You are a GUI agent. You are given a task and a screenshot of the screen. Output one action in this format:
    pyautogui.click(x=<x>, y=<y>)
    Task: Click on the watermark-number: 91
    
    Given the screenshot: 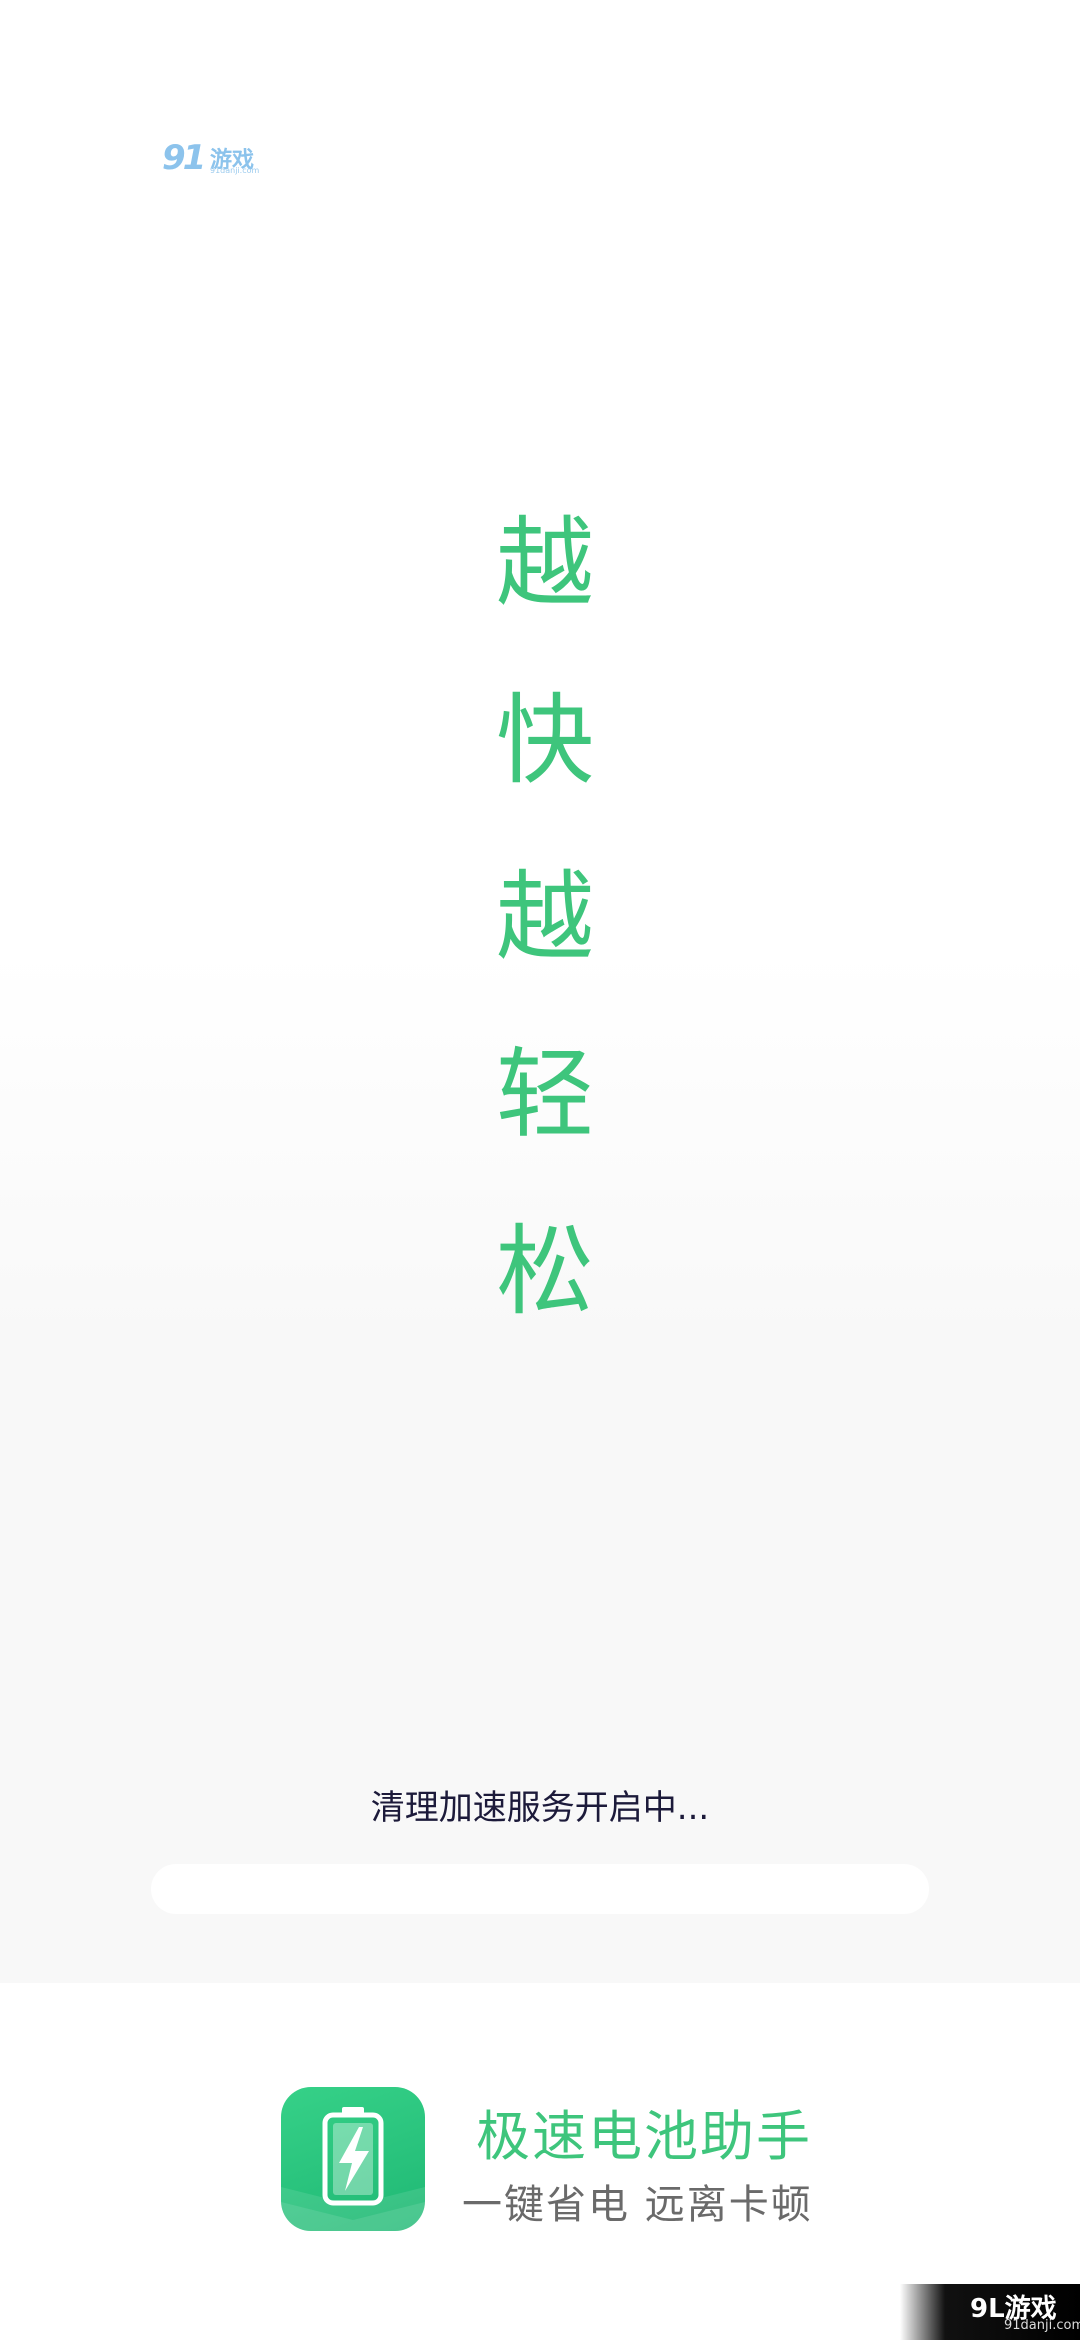 What is the action you would take?
    pyautogui.click(x=184, y=158)
    